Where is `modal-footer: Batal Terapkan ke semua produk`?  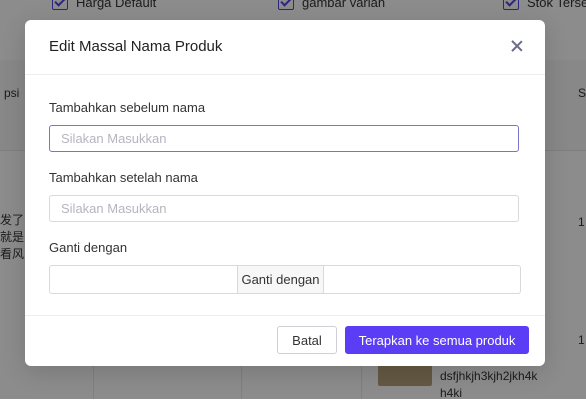
modal-footer: Batal Terapkan ke semua produk is located at coordinates (285, 340).